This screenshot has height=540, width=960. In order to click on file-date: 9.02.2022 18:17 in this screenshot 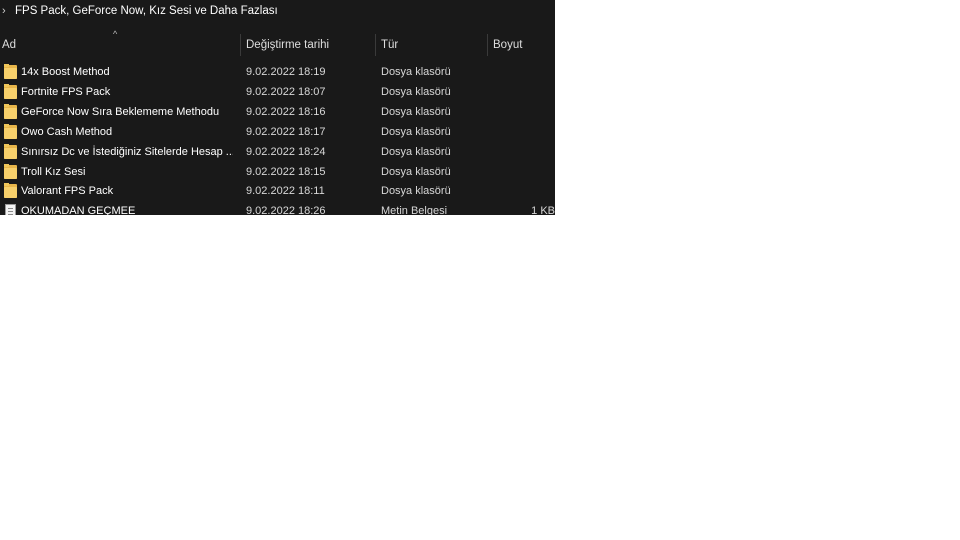, I will do `click(286, 132)`.